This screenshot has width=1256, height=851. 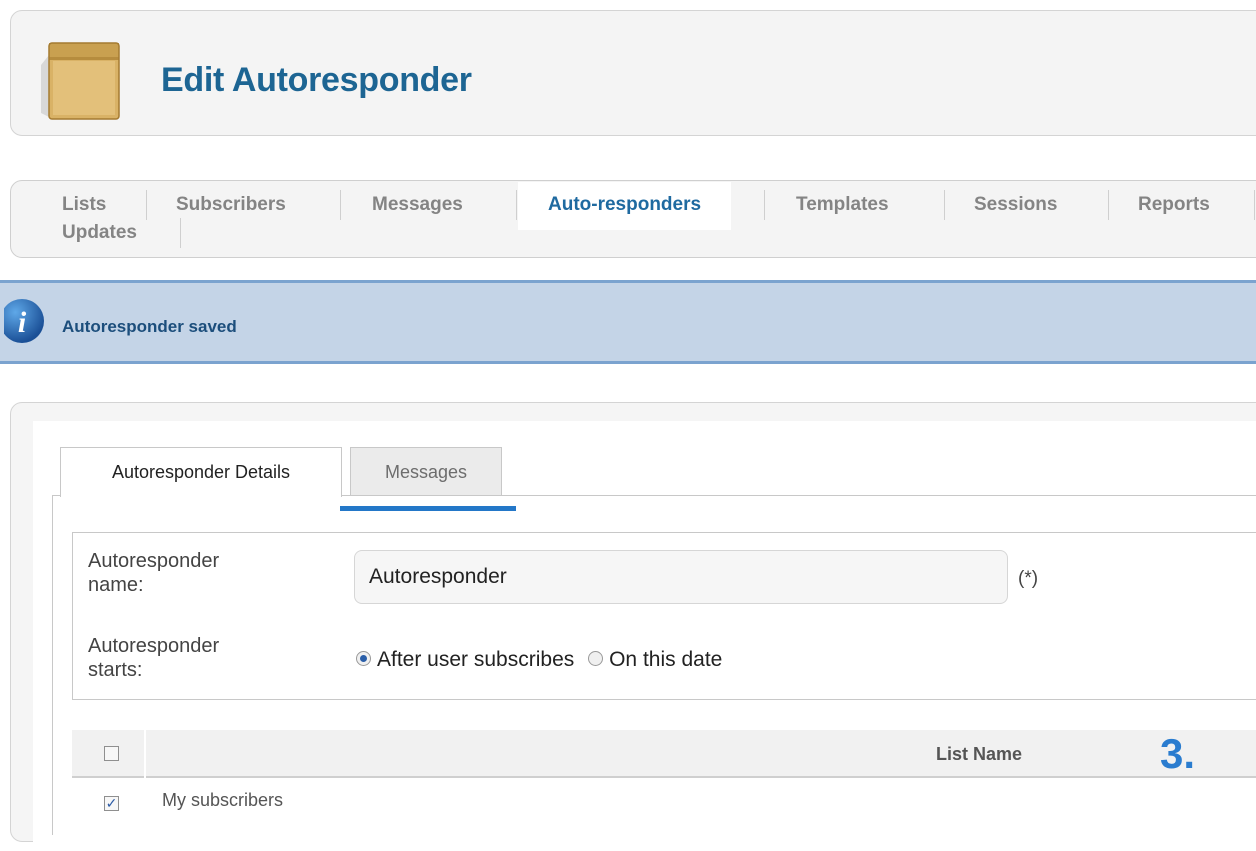 I want to click on table-header, so click(x=664, y=754).